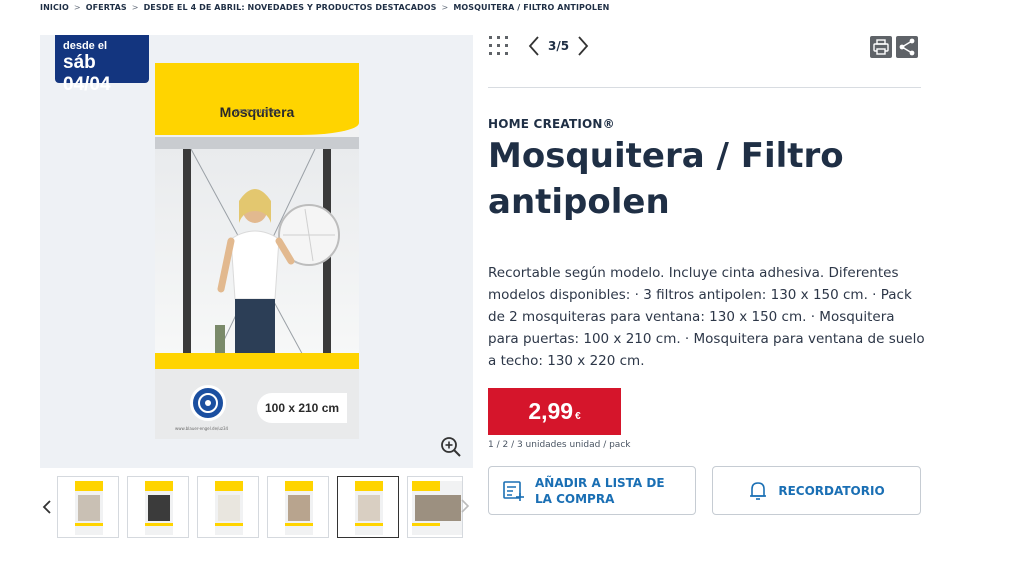 The width and height of the screenshot is (1024, 576). I want to click on breadcrumb-current: MOSQUITERA / FILTRO ANTIPOLEN, so click(531, 7).